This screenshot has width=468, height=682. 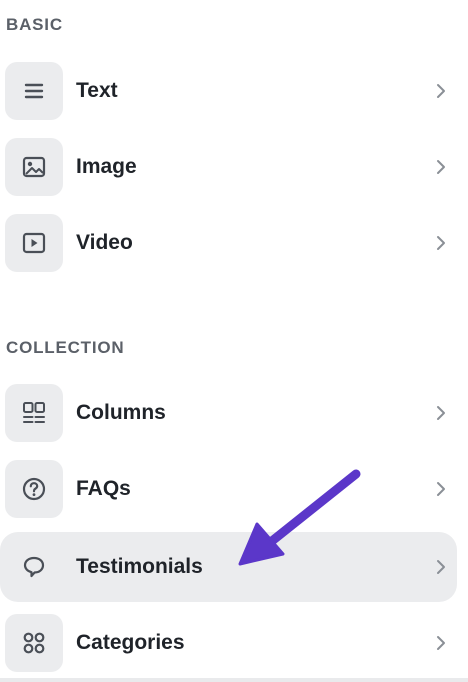 I want to click on text-lines-icon, so click(x=34, y=91).